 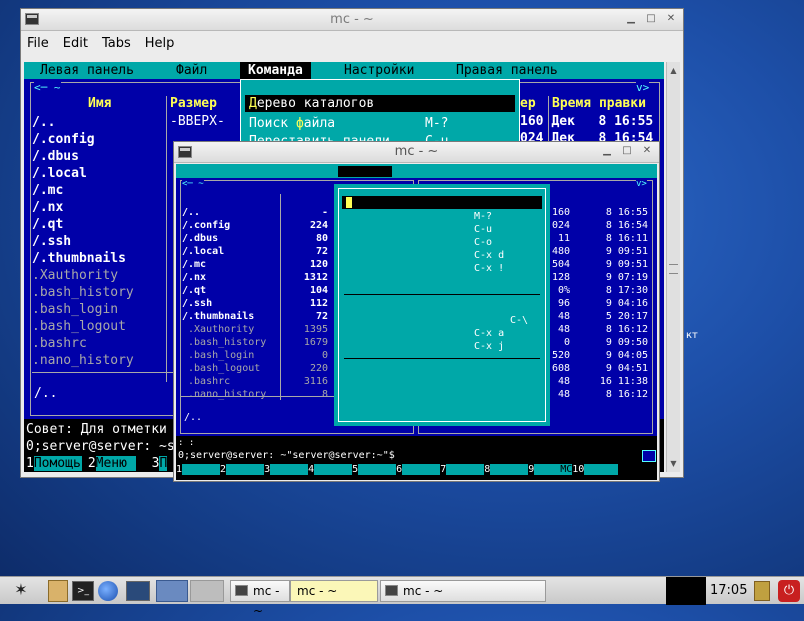 I want to click on file-row: .bash_login, so click(x=99, y=309).